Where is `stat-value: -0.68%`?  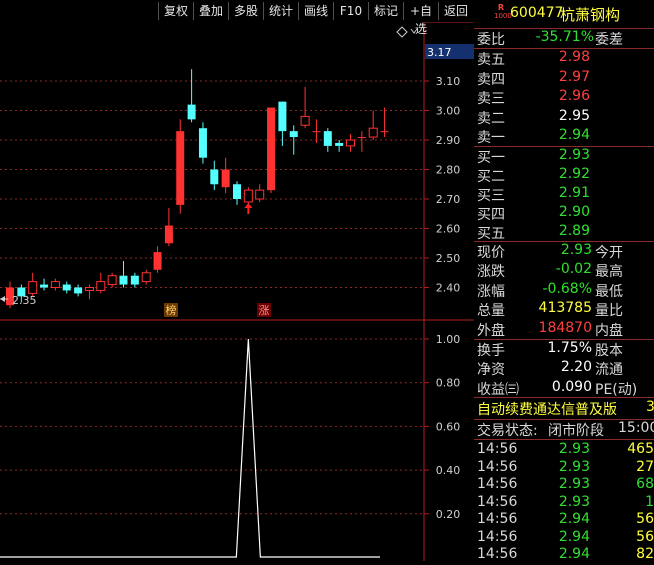 stat-value: -0.68% is located at coordinates (567, 288).